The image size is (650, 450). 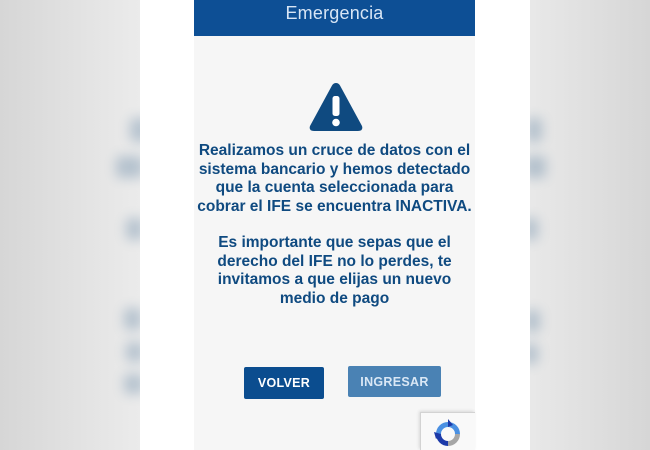 I want to click on warning-triangle-icon, so click(x=336, y=107).